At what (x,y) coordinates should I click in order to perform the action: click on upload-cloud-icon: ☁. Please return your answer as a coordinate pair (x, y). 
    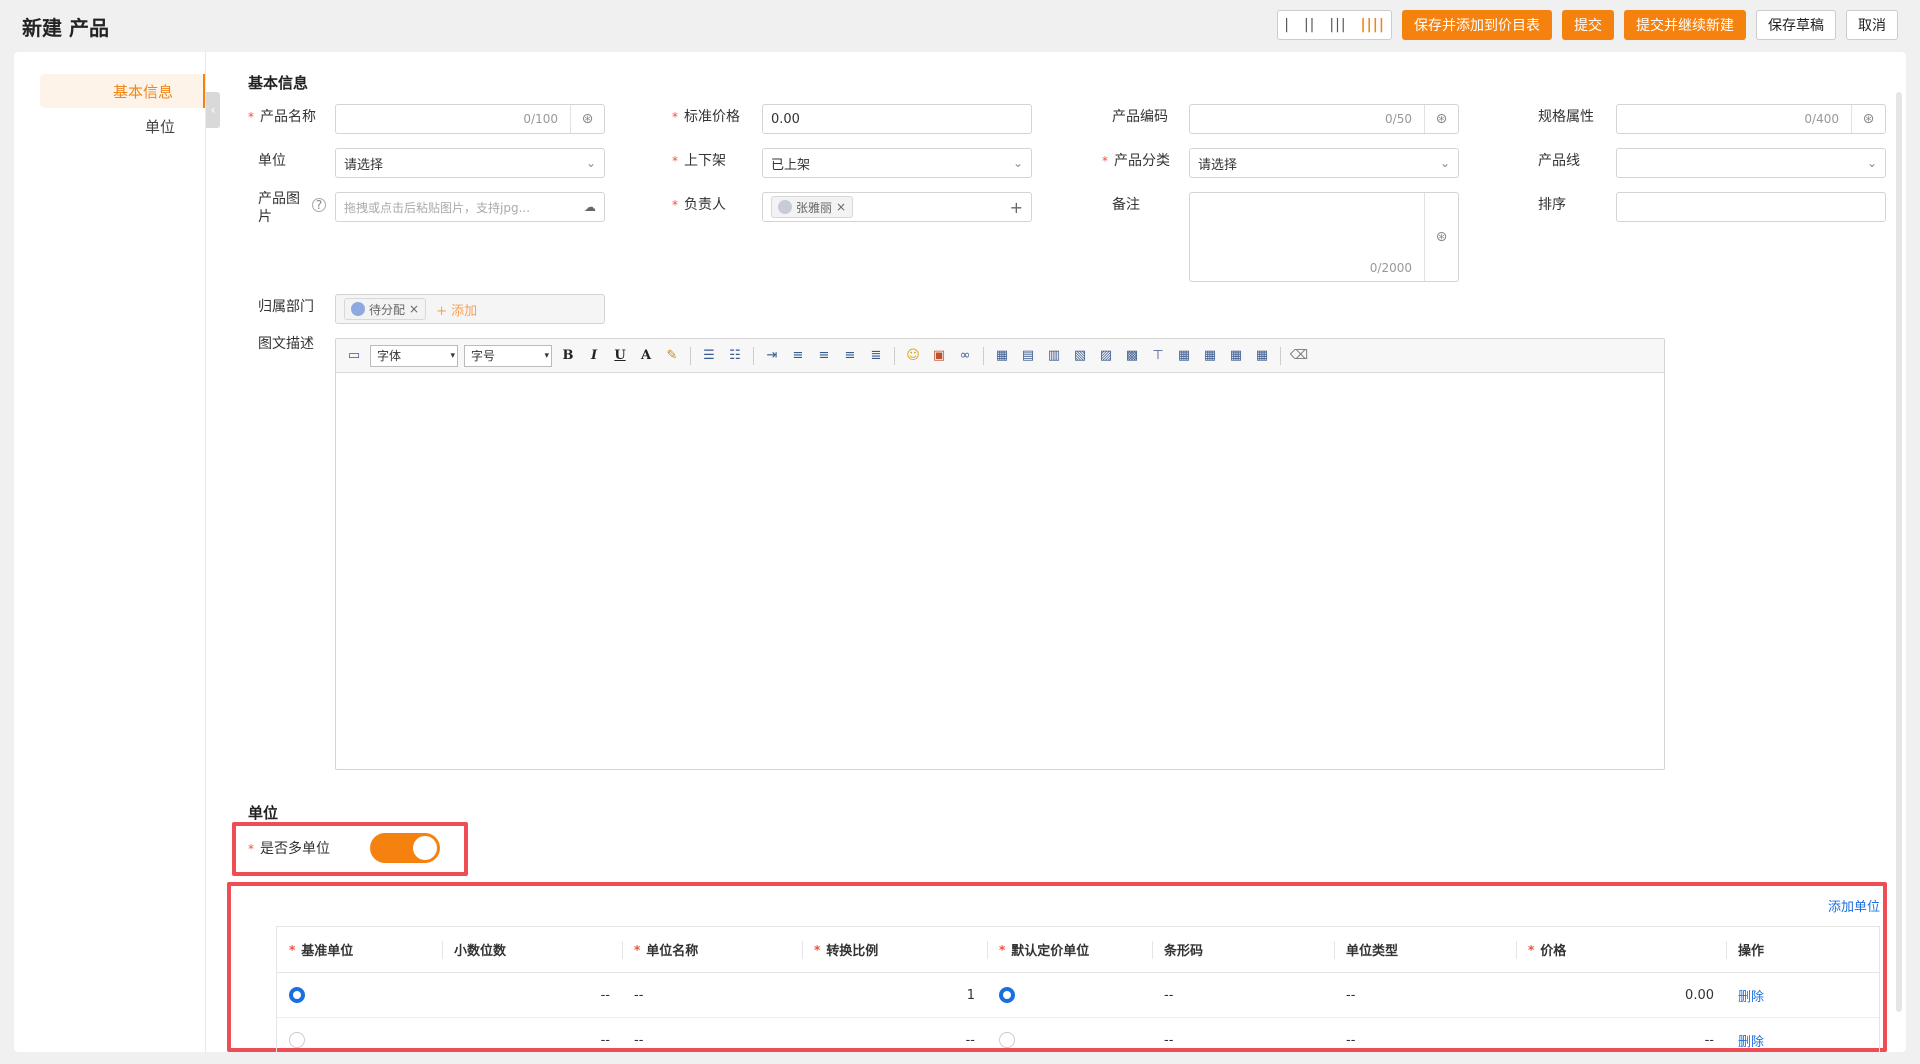
    Looking at the image, I should click on (590, 207).